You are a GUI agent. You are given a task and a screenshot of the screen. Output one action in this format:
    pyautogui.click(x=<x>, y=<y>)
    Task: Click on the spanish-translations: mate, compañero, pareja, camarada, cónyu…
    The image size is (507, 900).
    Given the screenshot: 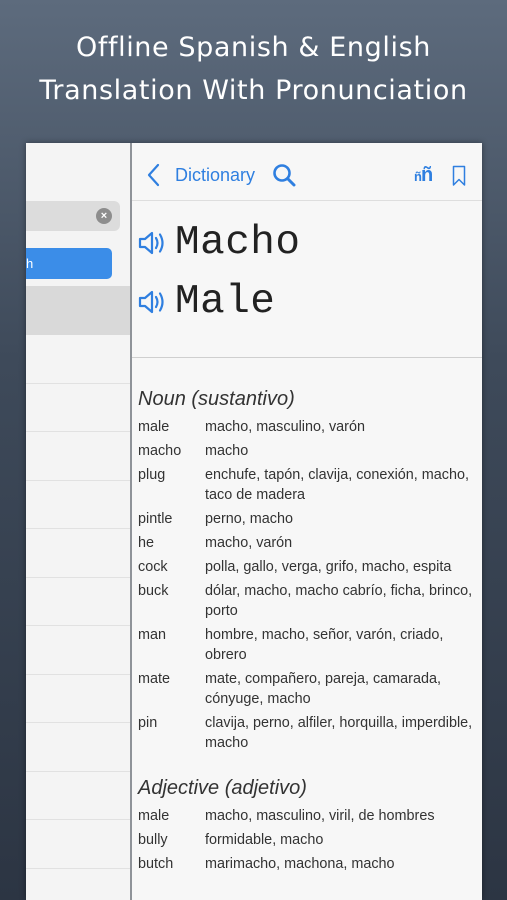 What is the action you would take?
    pyautogui.click(x=323, y=689)
    